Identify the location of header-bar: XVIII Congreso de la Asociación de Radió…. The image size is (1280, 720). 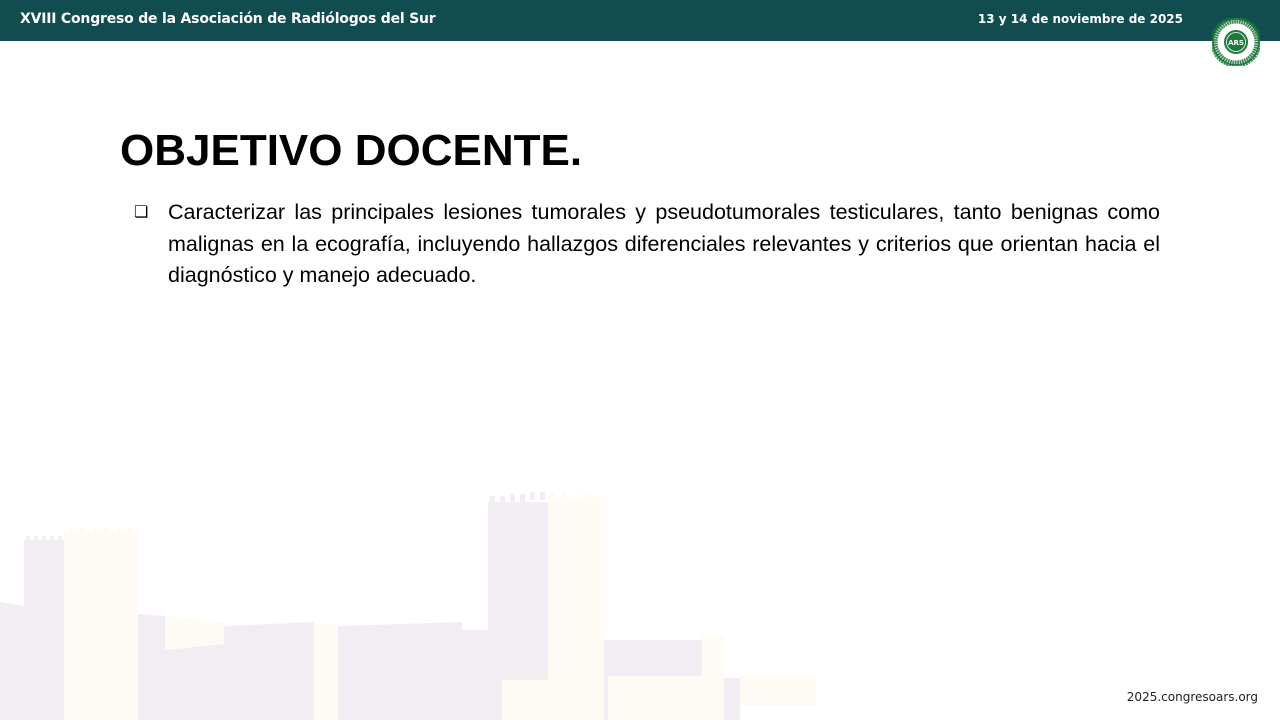
(640, 20).